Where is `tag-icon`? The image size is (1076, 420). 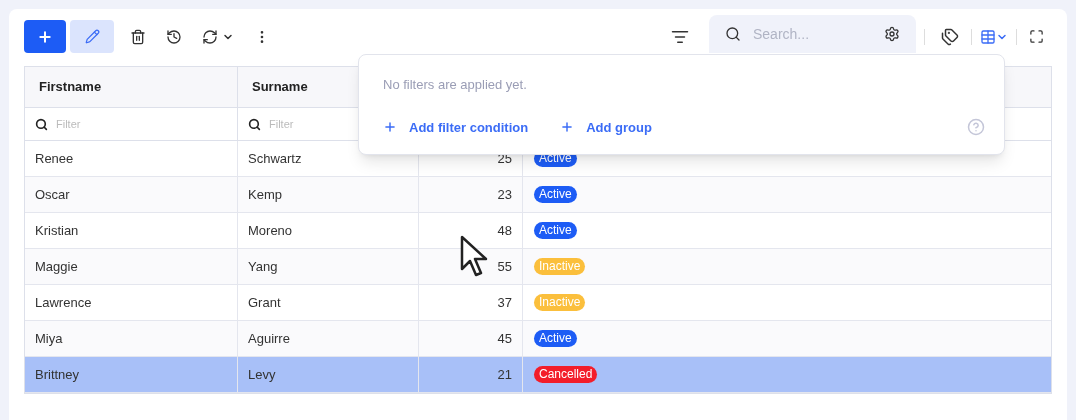
tag-icon is located at coordinates (950, 36).